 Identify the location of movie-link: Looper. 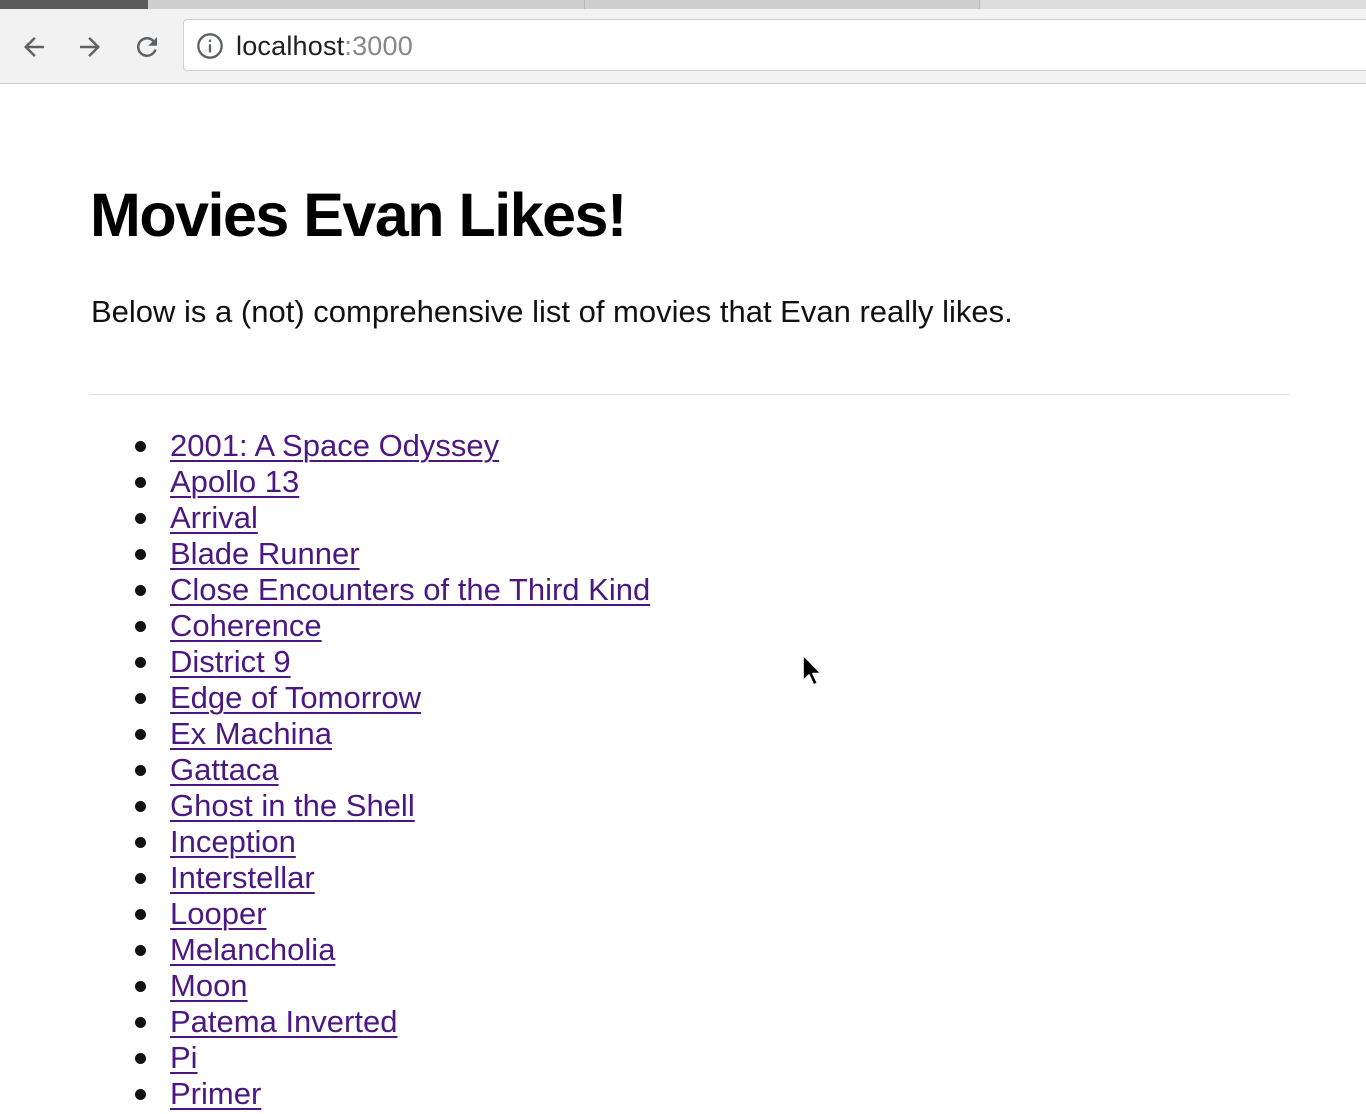
(218, 913).